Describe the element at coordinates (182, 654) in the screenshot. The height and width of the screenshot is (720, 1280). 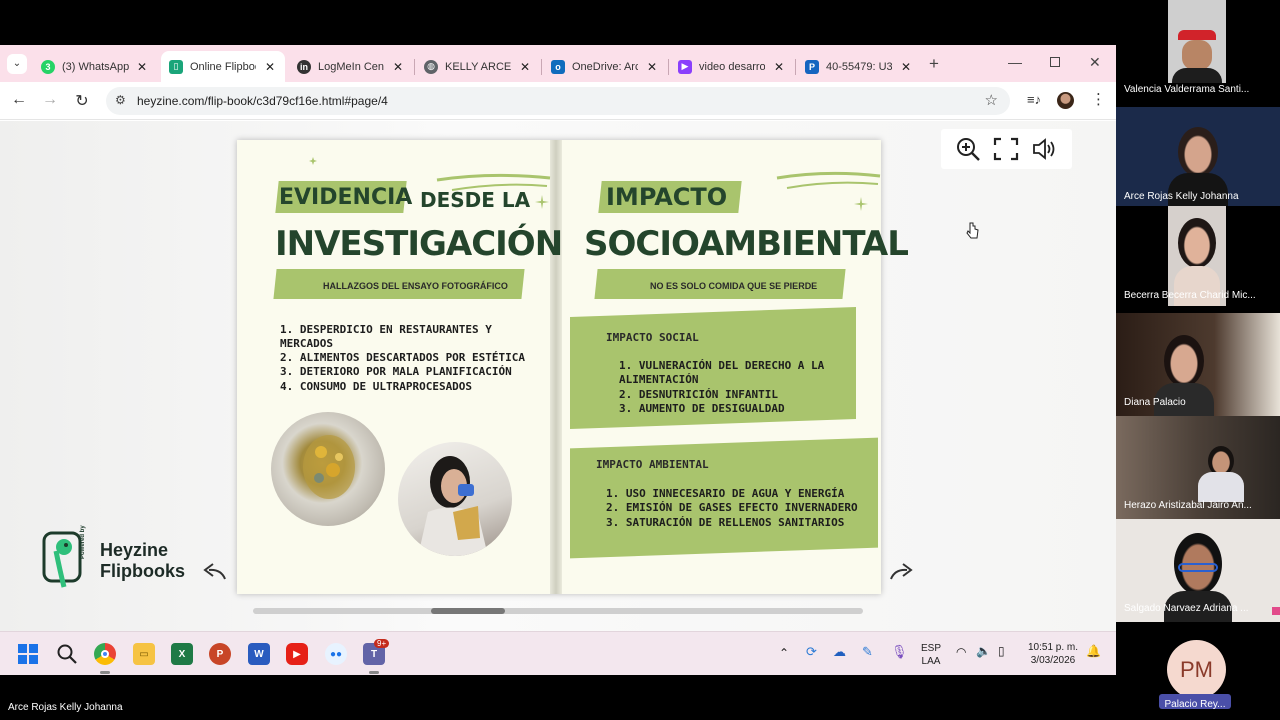
I see `excel-icon: X` at that location.